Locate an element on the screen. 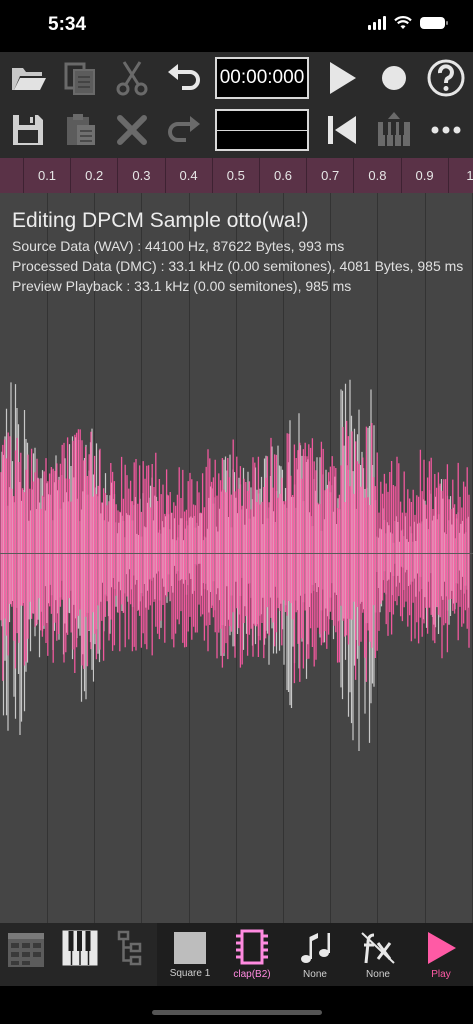 This screenshot has width=473, height=1024. paste-icon is located at coordinates (81, 129).